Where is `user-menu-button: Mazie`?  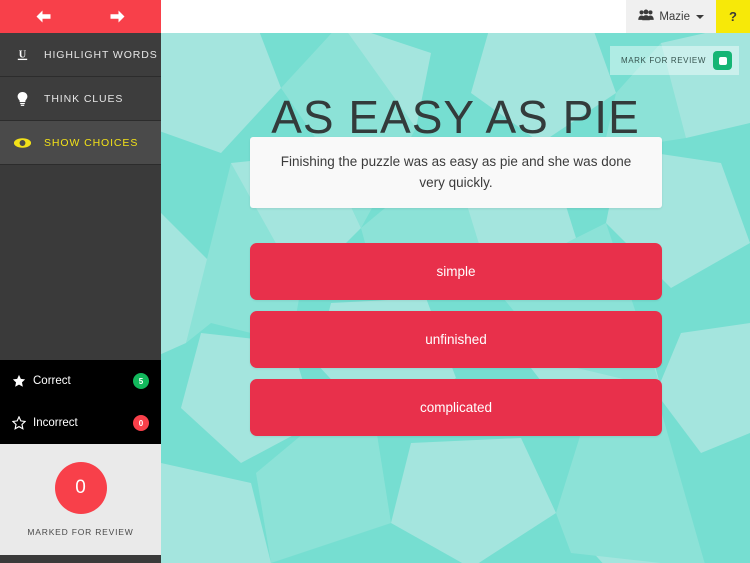
user-menu-button: Mazie is located at coordinates (671, 16).